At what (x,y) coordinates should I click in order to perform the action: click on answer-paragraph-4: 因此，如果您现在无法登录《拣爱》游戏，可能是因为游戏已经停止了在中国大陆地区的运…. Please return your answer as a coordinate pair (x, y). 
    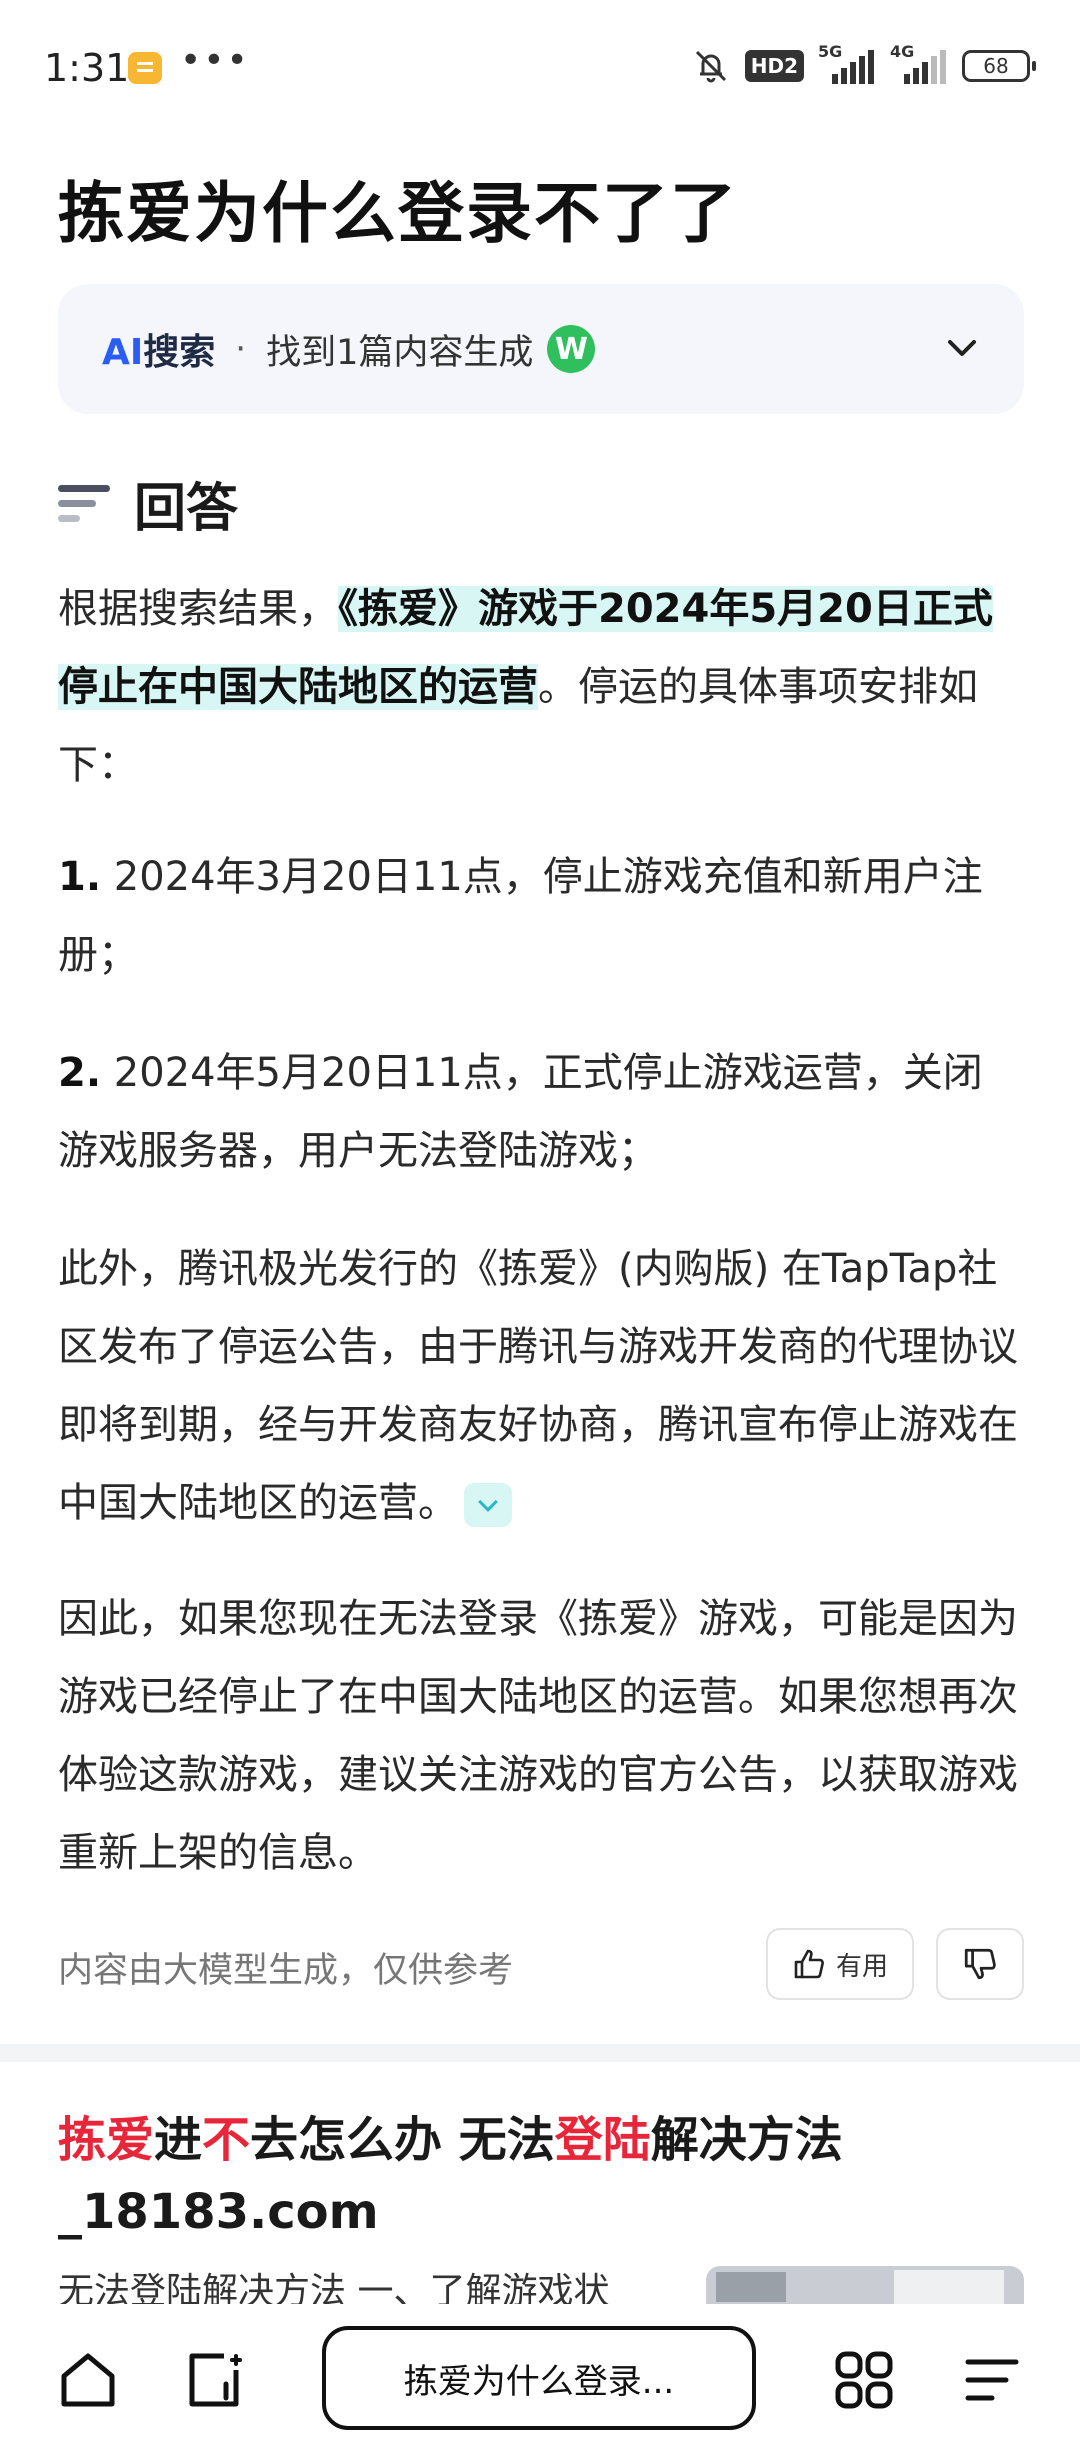
    Looking at the image, I should click on (538, 1736).